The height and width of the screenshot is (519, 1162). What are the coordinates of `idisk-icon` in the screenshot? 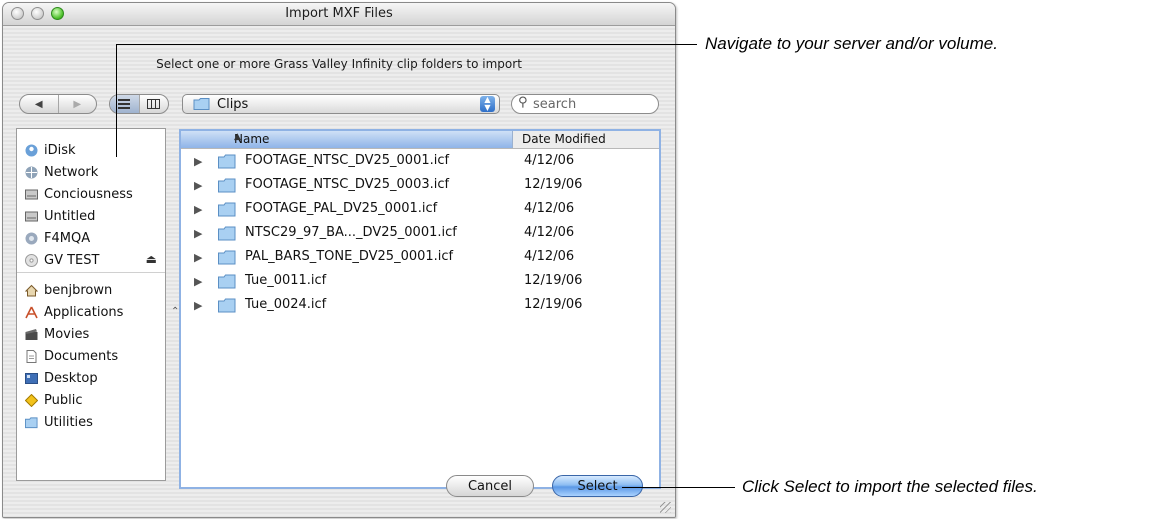 It's located at (31, 150).